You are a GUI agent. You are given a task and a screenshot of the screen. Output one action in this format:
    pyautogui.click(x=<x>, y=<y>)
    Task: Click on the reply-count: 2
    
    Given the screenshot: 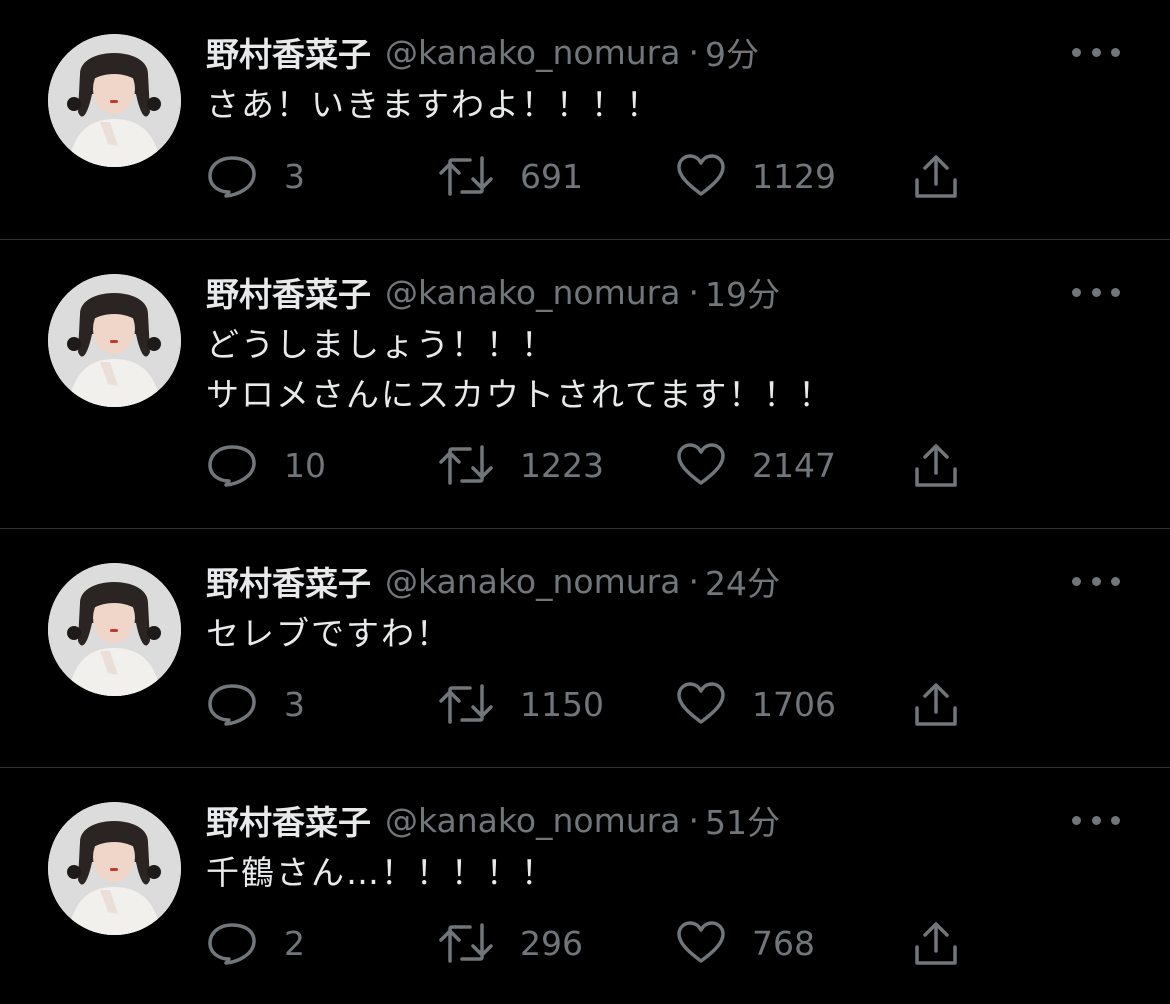 What is the action you would take?
    pyautogui.click(x=294, y=943)
    